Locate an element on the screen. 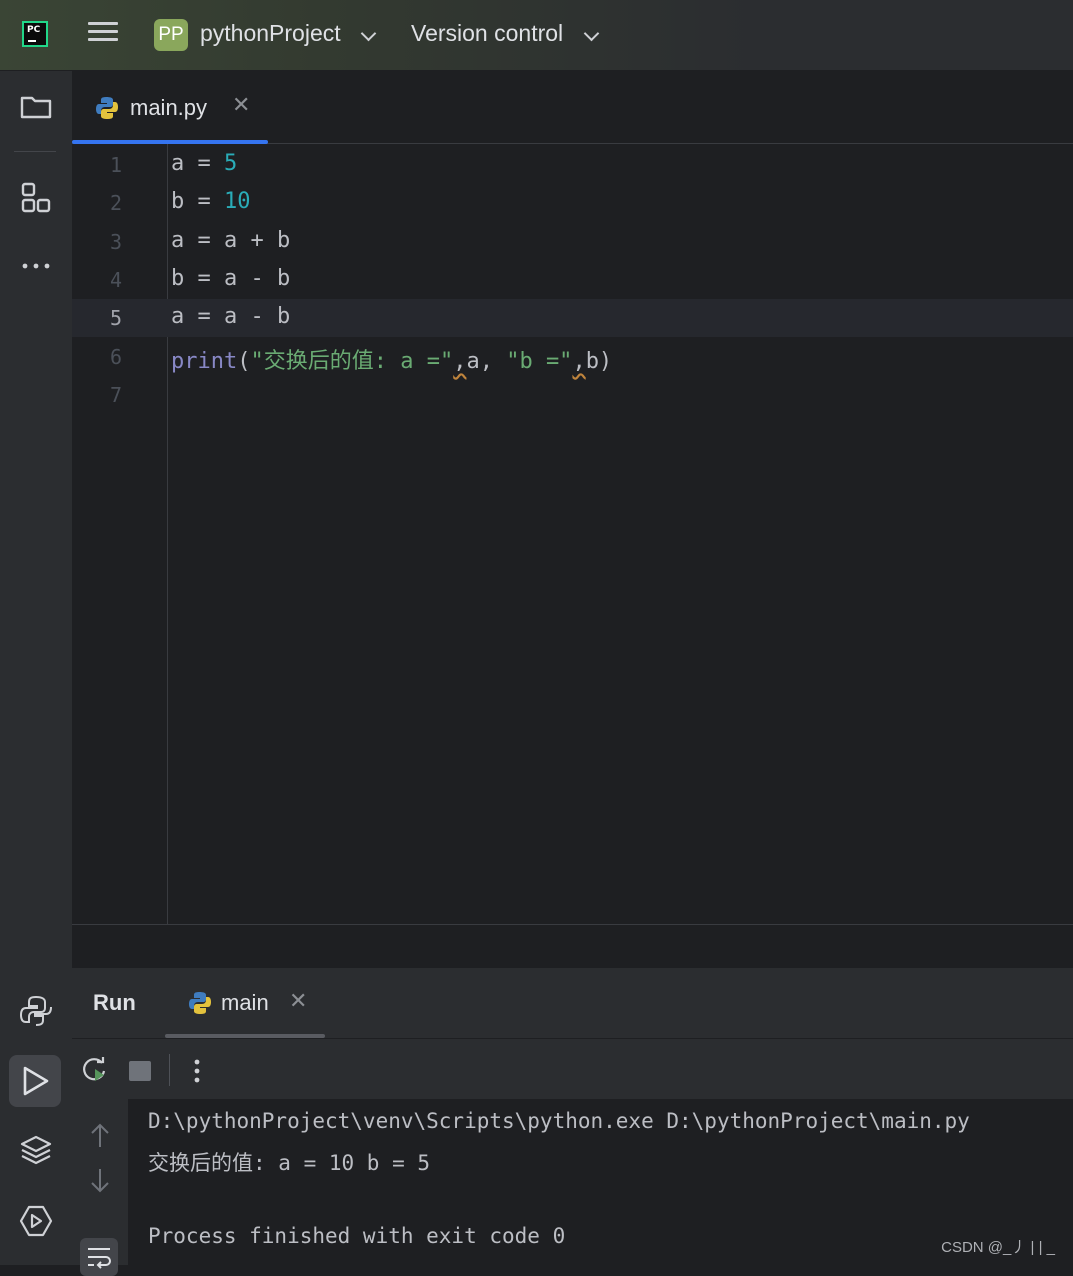  line-number: 7 is located at coordinates (115, 395).